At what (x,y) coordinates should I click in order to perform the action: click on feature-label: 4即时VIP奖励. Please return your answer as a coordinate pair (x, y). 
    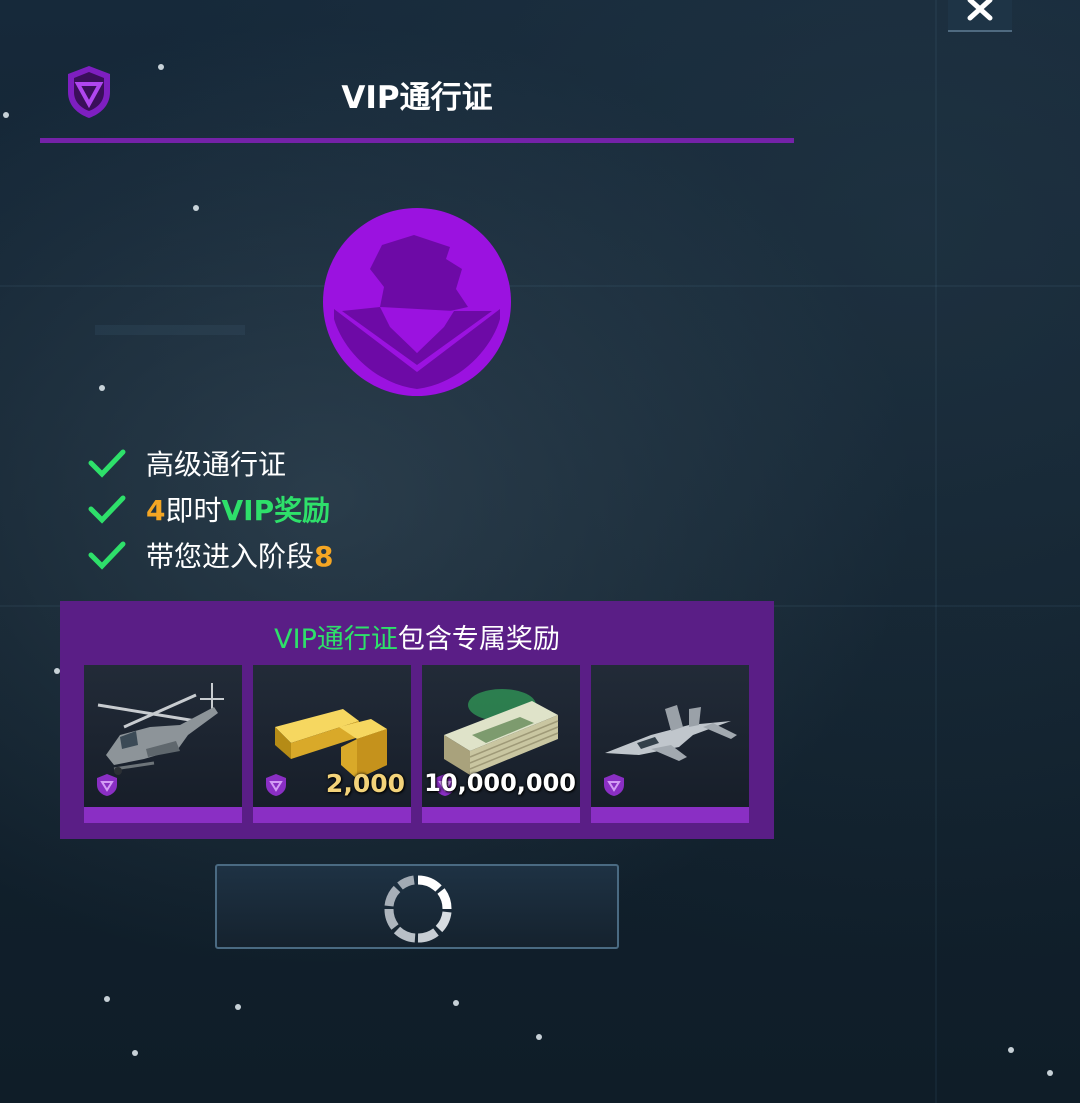
    Looking at the image, I should click on (238, 509).